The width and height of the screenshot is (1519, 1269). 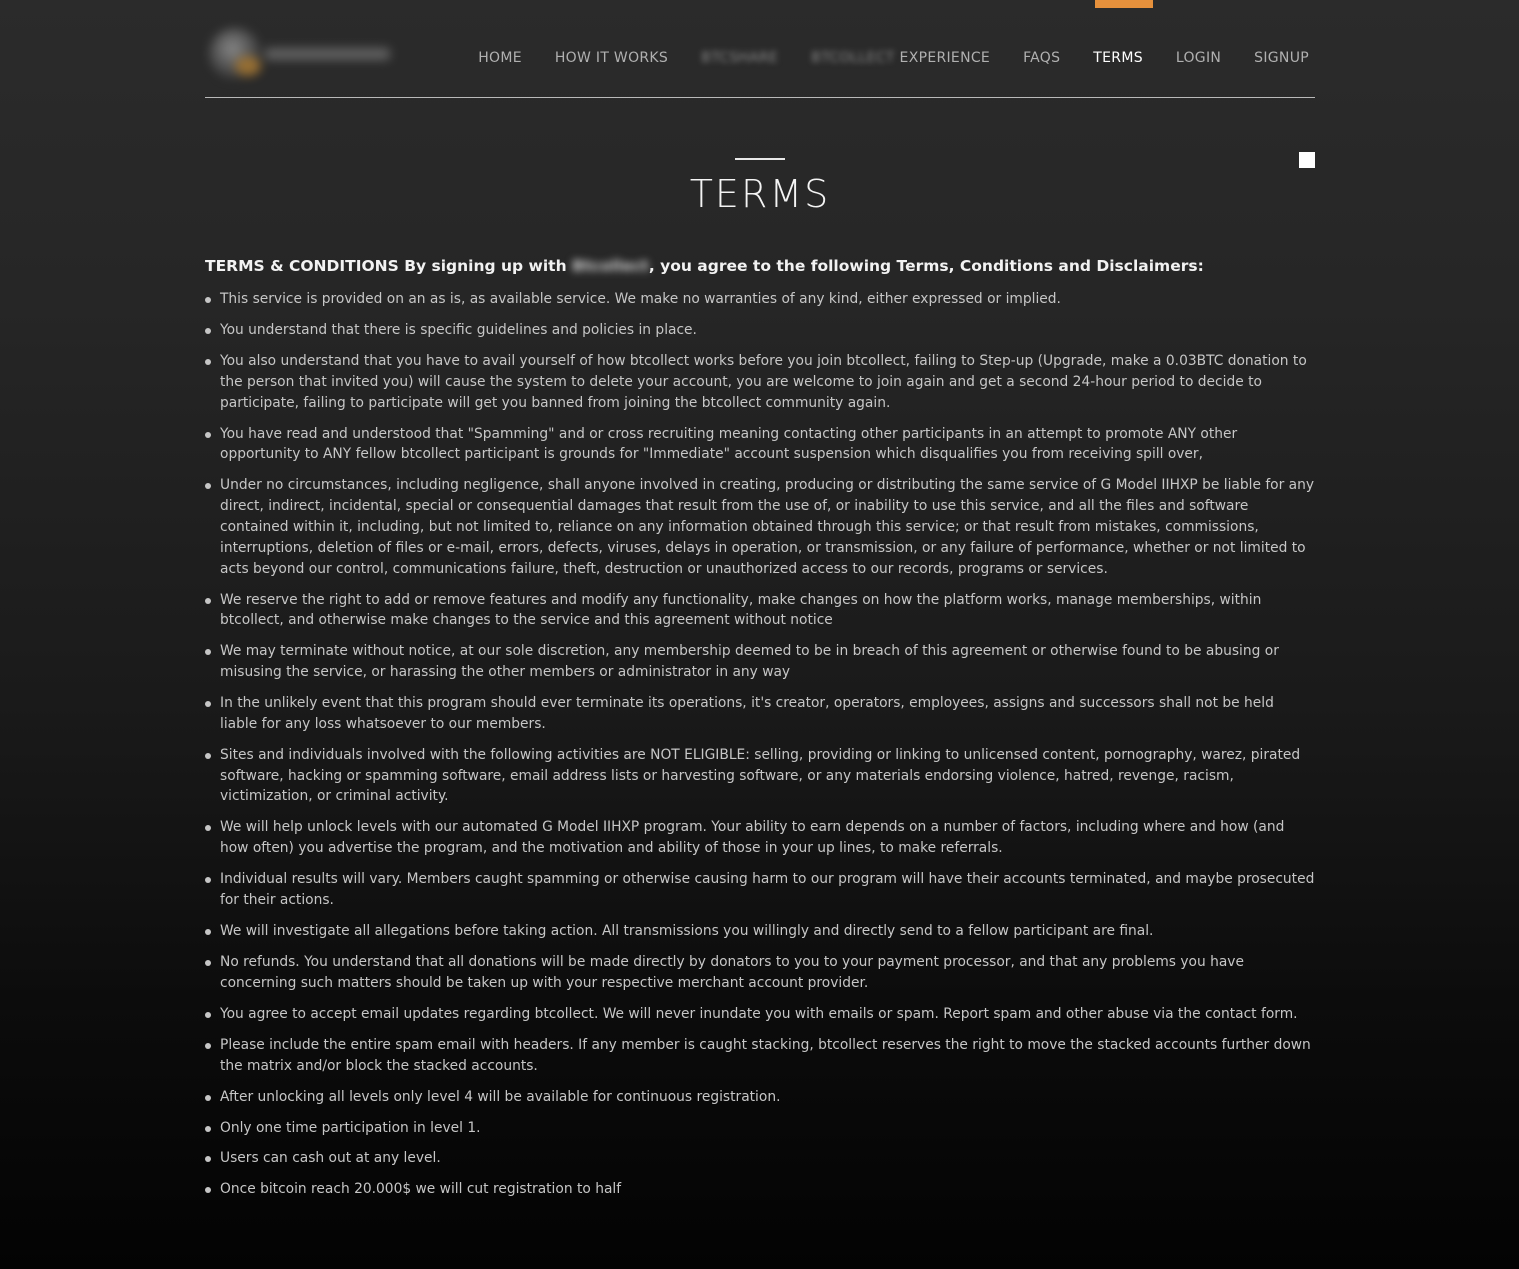 I want to click on logo-swoosh-icon, so click(x=248, y=66).